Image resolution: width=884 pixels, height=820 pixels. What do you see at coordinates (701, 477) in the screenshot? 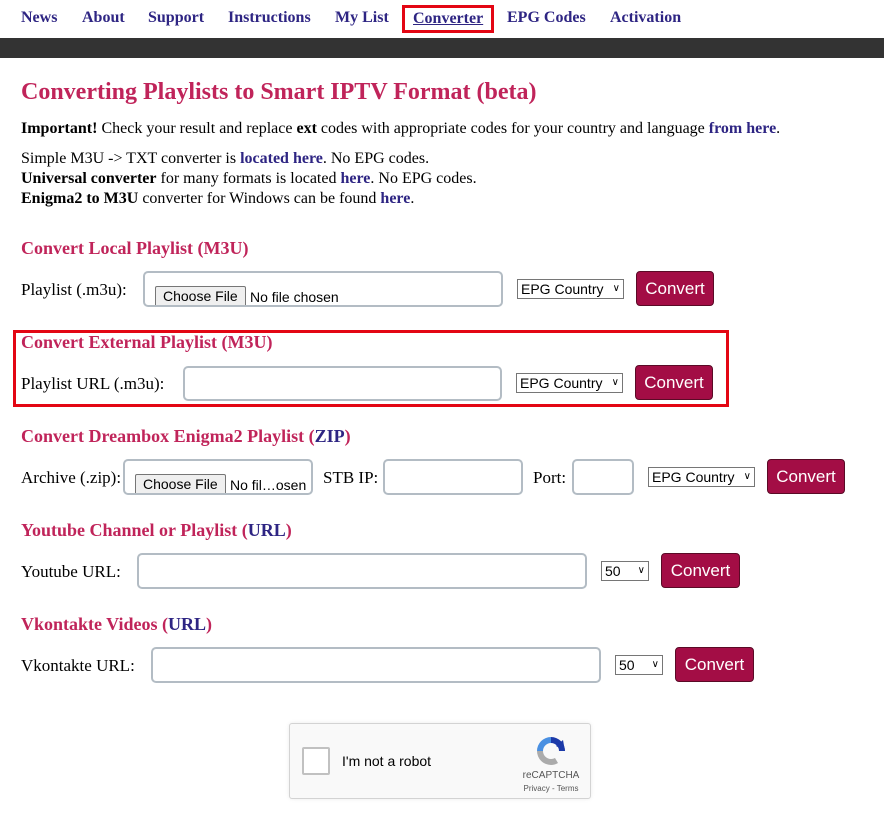
I see `dreambox-epg-country-select: EPG Country ∨` at bounding box center [701, 477].